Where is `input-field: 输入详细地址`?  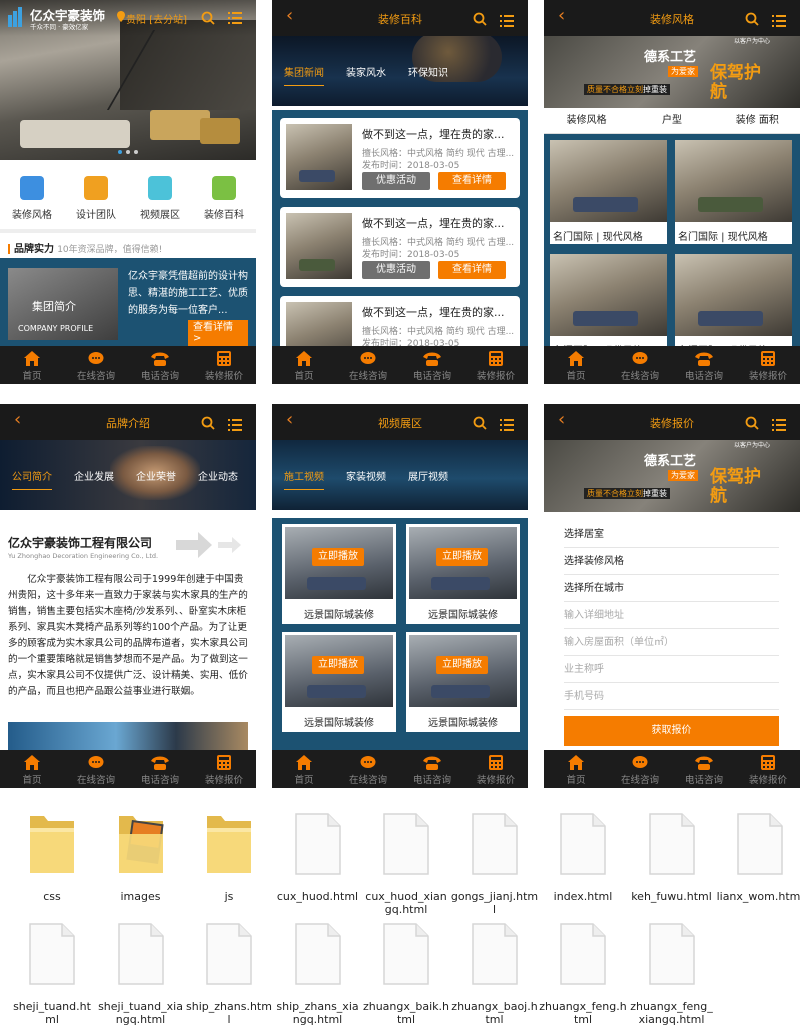
input-field: 输入详细地址 is located at coordinates (671, 616).